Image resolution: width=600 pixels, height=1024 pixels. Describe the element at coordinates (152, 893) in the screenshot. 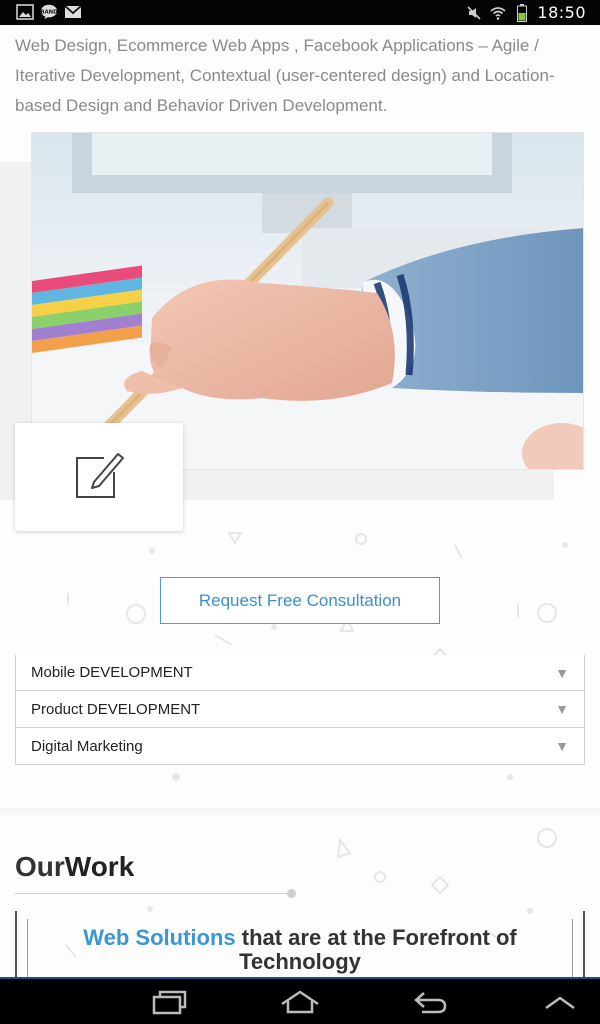

I see `heading-underline` at that location.